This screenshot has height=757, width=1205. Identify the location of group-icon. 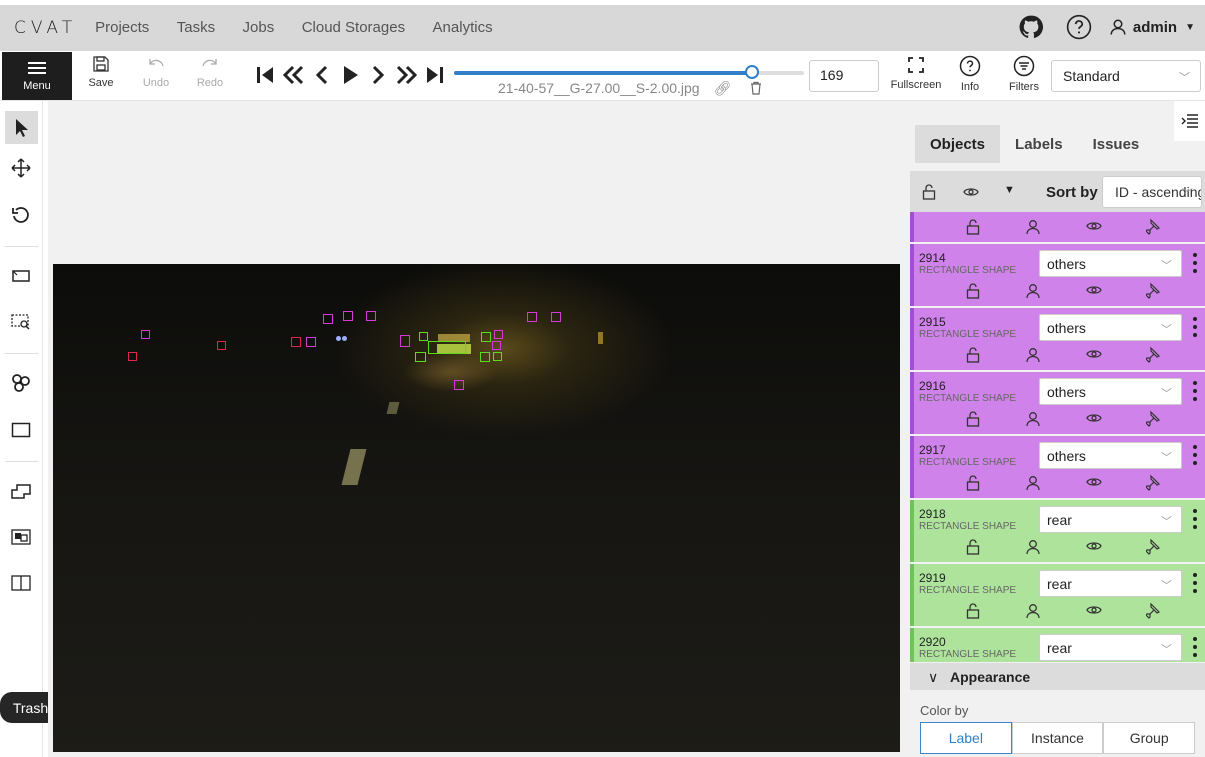
(21, 537).